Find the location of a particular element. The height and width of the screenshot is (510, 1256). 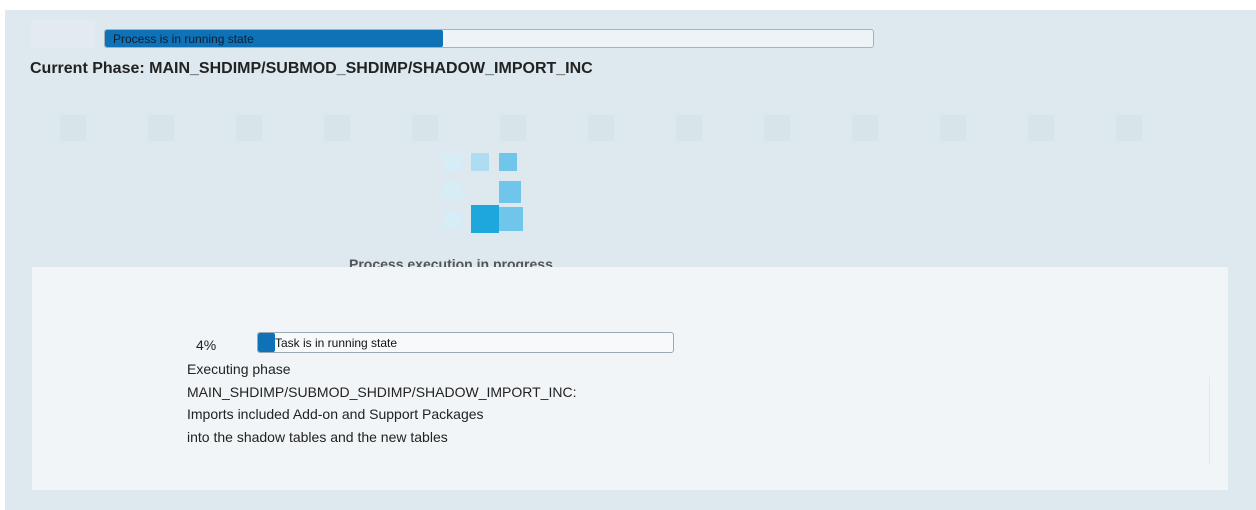

task-progress-fill is located at coordinates (266, 342).